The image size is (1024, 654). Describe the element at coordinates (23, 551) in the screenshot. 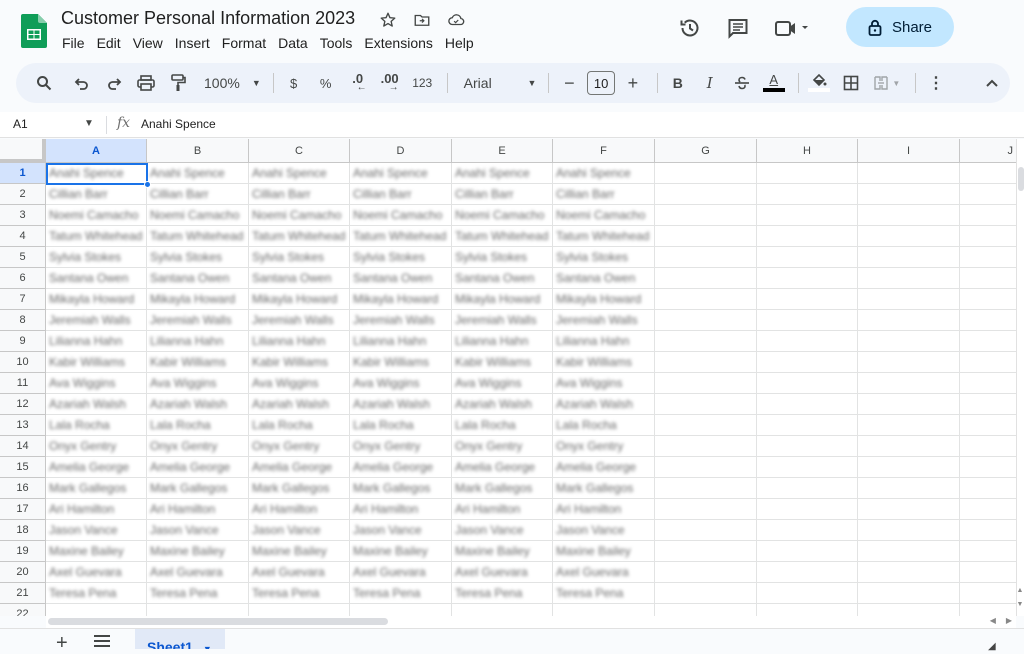

I see `row-header-19: 19` at that location.